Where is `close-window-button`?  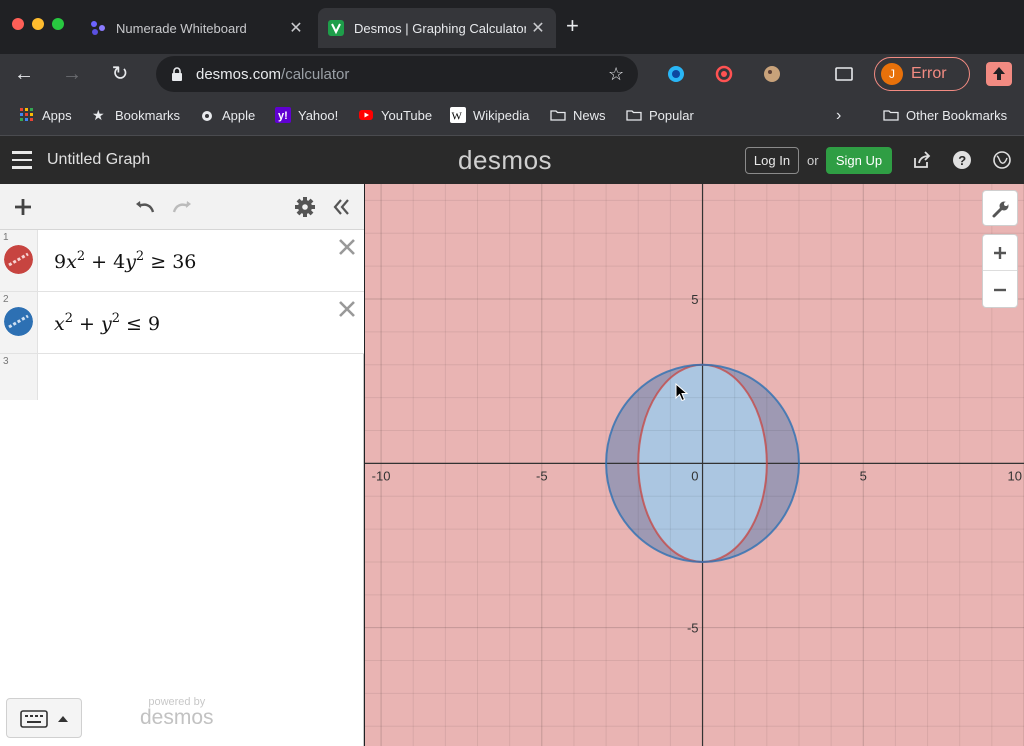
close-window-button is located at coordinates (18, 24).